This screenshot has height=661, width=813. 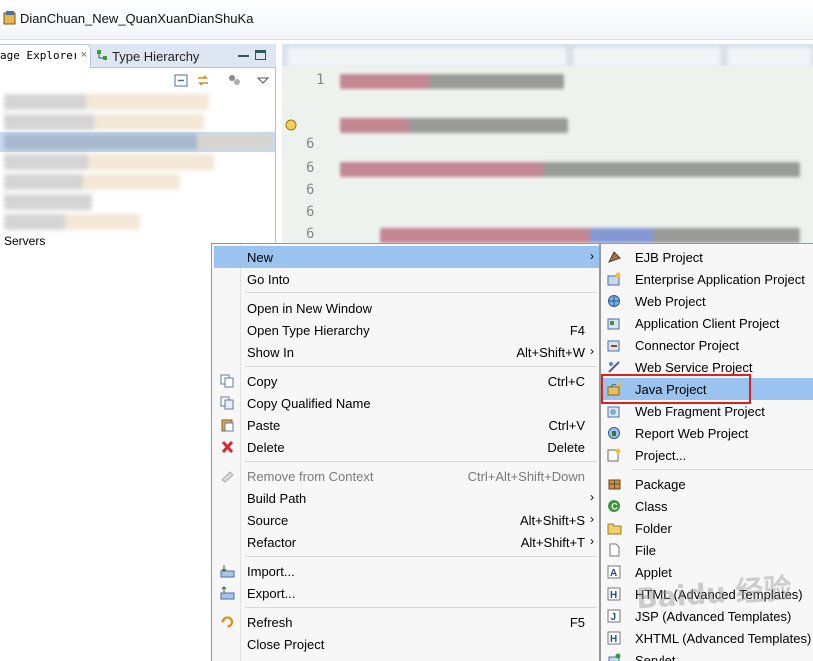 I want to click on close-icon: ×, so click(x=84, y=55).